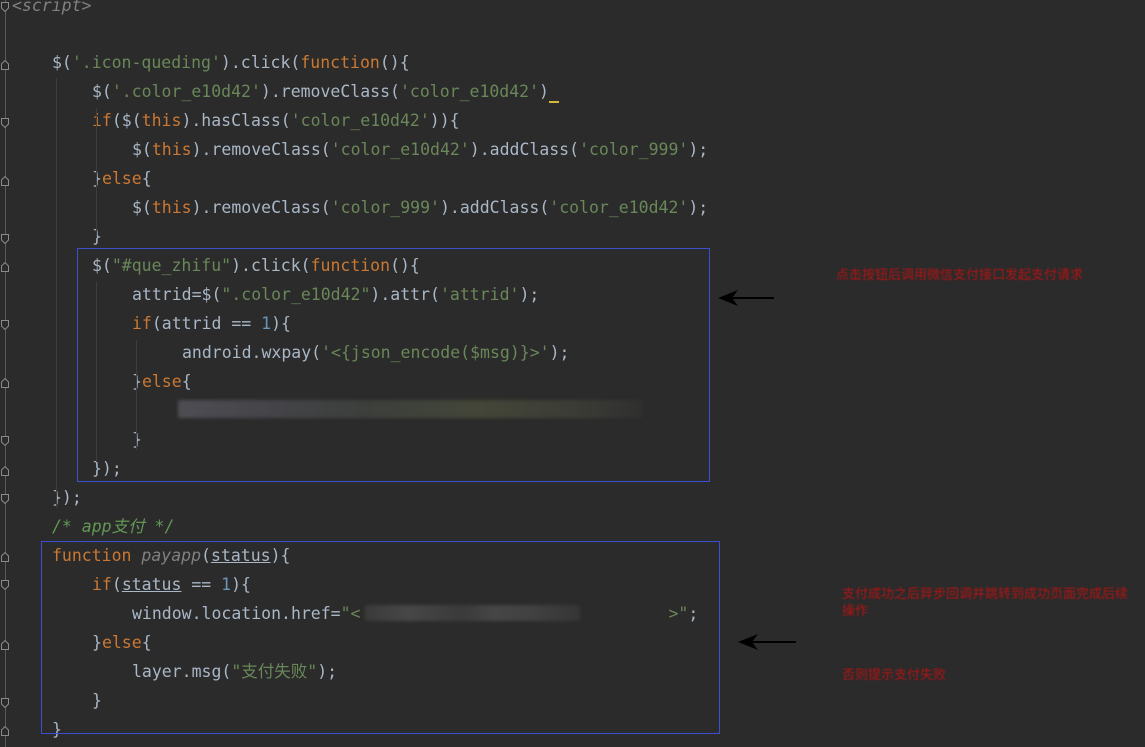 The image size is (1145, 747). I want to click on fold-guide-line, so click(5, 373).